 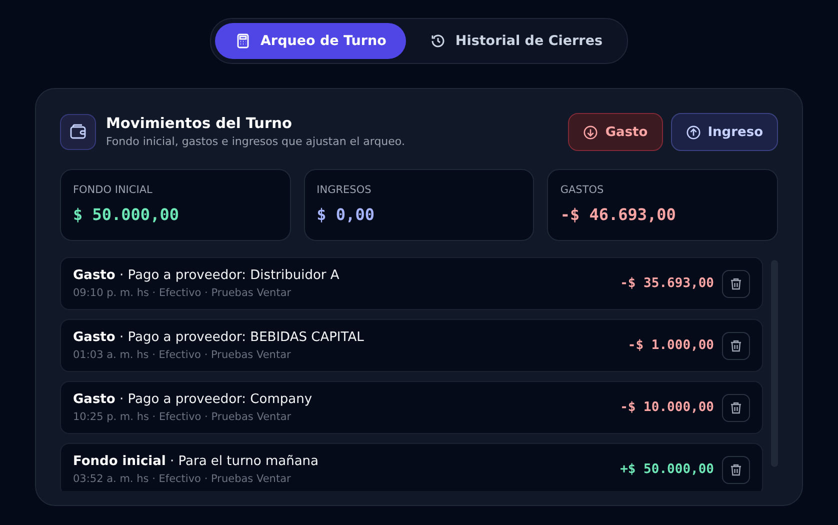 What do you see at coordinates (126, 214) in the screenshot?
I see `stat-value: $ 50.000,00` at bounding box center [126, 214].